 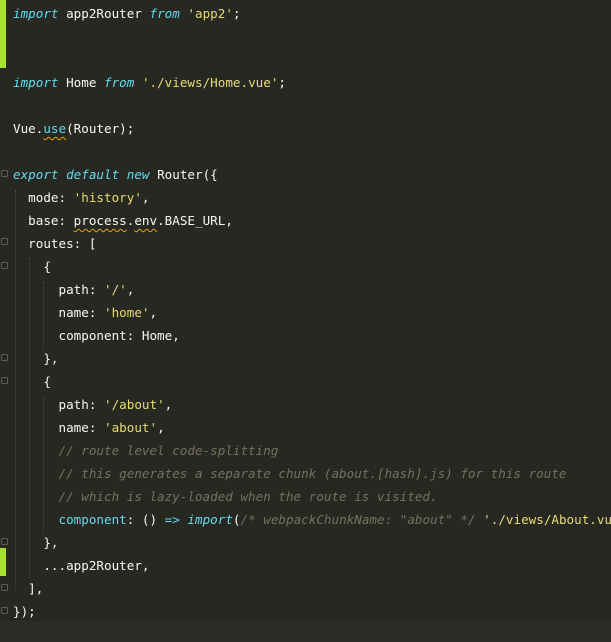 I want to click on code-token: component: Home,, so click(x=96, y=335).